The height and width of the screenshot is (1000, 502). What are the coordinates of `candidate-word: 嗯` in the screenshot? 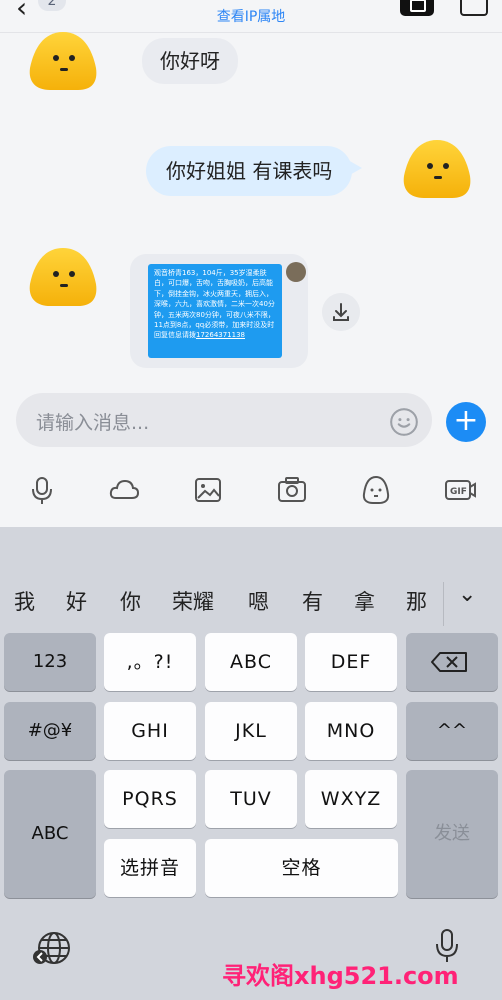 It's located at (258, 601).